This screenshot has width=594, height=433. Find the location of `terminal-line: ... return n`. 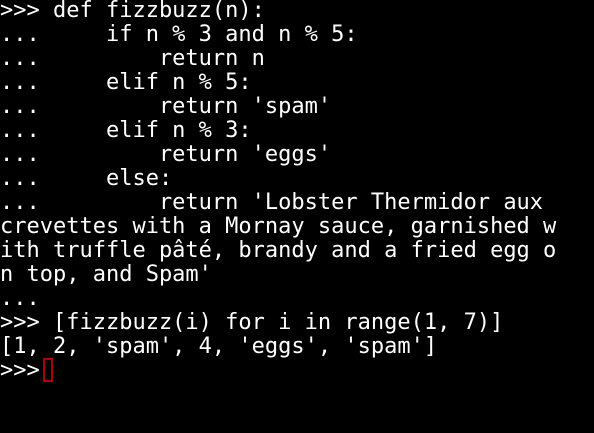

terminal-line: ... return n is located at coordinates (132, 58).